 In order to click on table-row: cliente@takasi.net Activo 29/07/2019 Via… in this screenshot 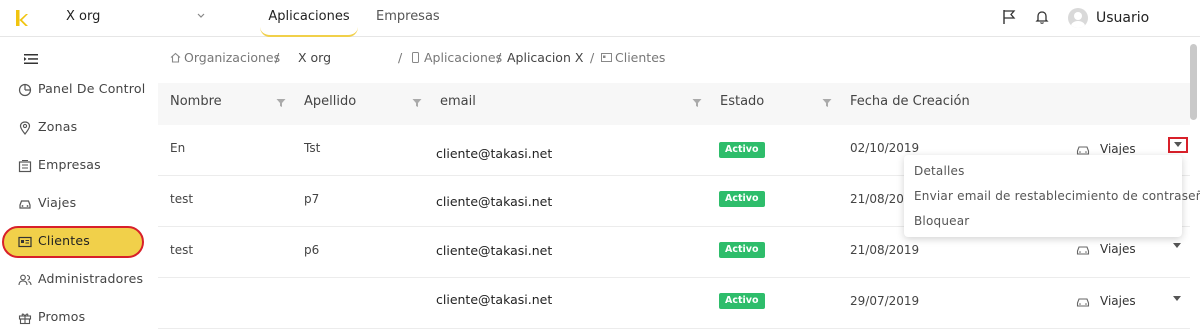, I will do `click(674, 303)`.